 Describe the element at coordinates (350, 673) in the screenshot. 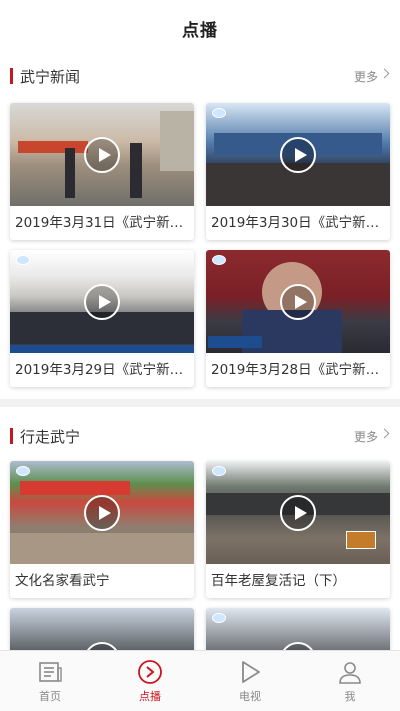

I see `user-icon` at that location.